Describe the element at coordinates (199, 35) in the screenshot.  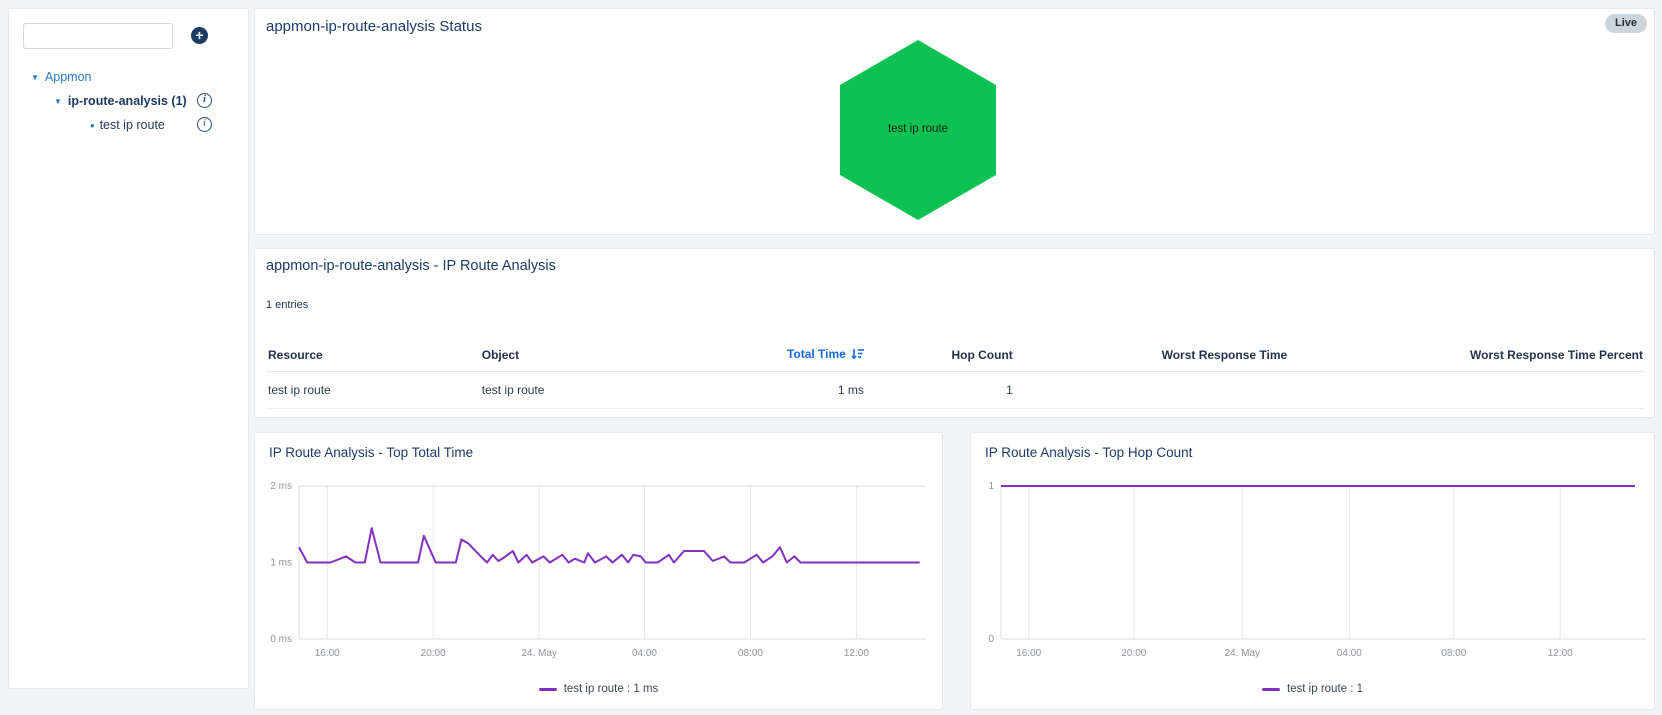
I see `add-icon: +` at that location.